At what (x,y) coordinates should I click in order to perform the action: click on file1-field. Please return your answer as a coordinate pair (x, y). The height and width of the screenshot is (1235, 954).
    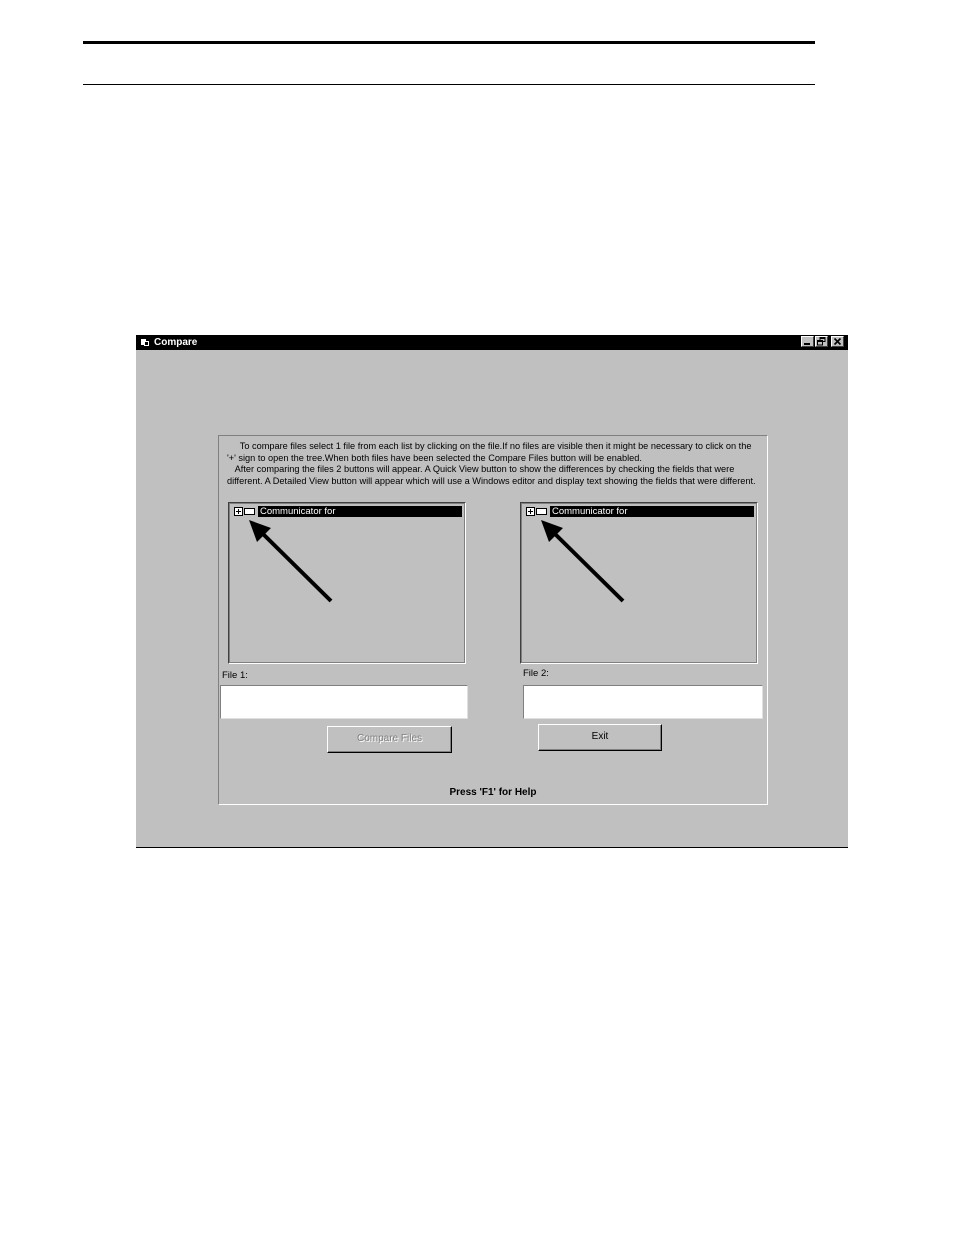
    Looking at the image, I should click on (344, 702).